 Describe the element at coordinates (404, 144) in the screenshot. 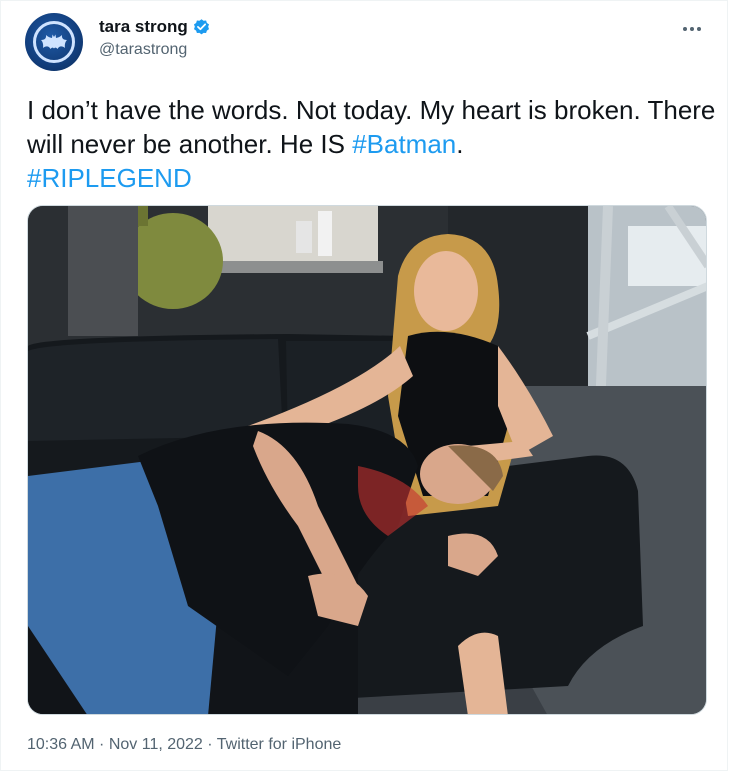

I see `hashtag-batman: #Batman` at that location.